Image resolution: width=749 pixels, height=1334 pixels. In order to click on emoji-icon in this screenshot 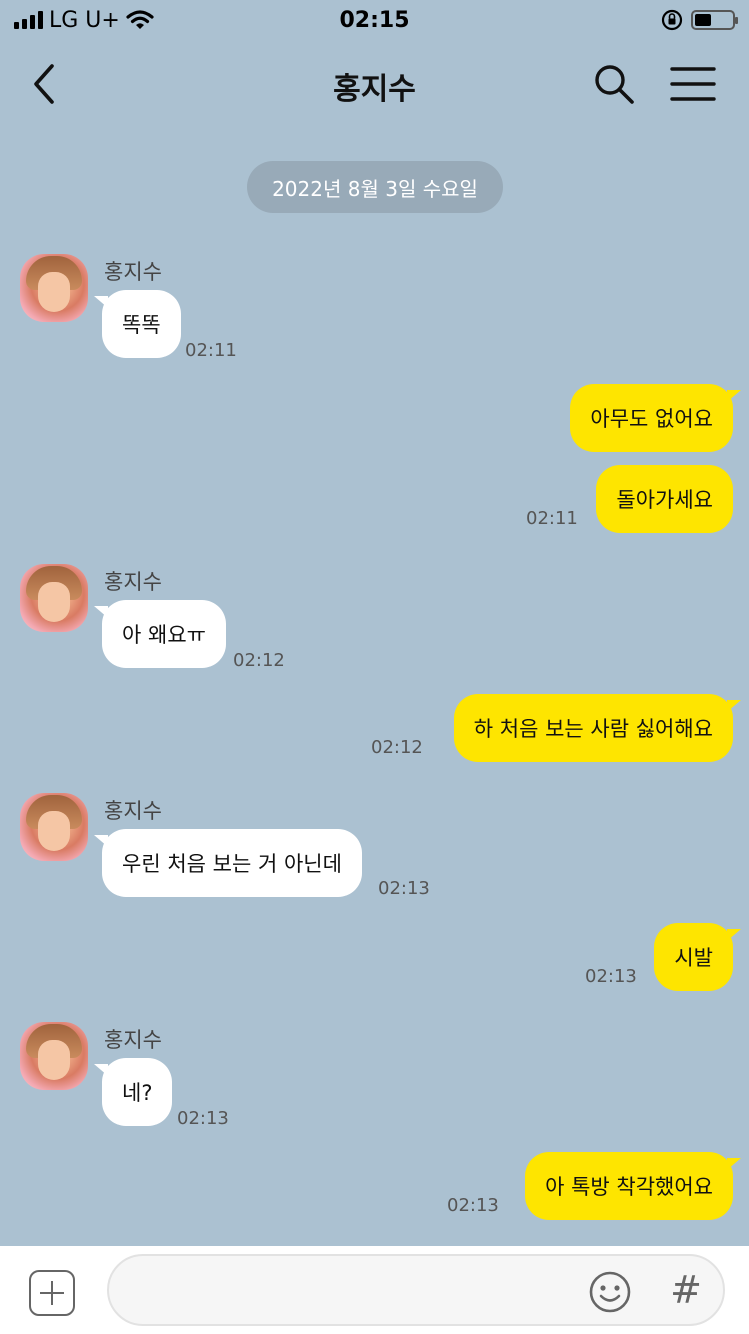, I will do `click(610, 1292)`.